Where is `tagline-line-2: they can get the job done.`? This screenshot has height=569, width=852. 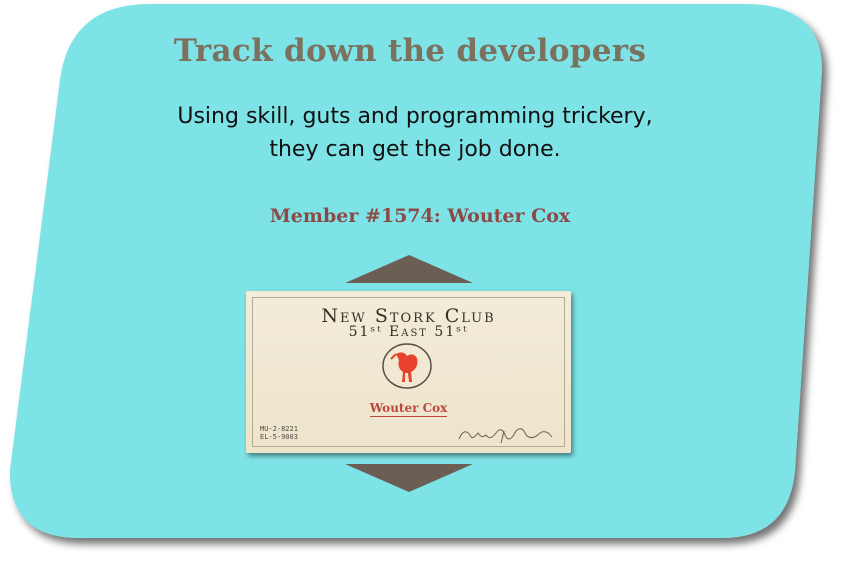 tagline-line-2: they can get the job done. is located at coordinates (415, 149).